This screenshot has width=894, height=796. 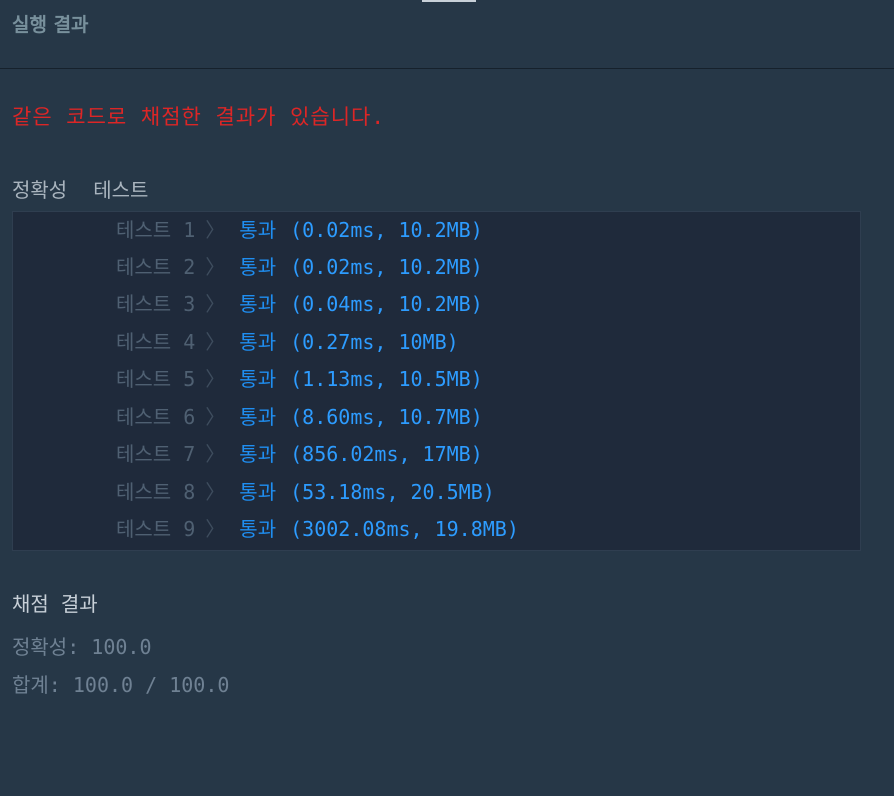 I want to click on score-title: 채점 결과, so click(x=55, y=604).